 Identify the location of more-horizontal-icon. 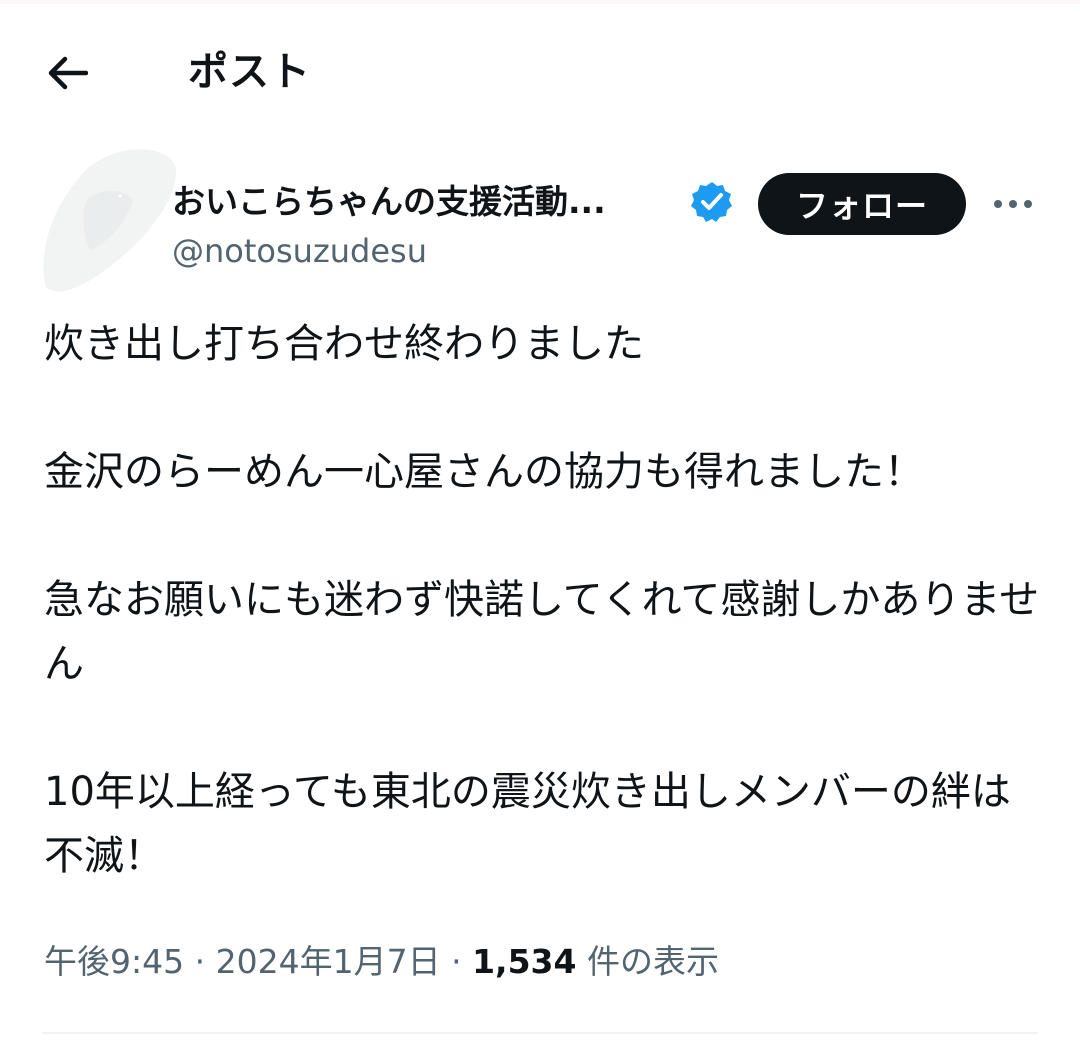
(1013, 204).